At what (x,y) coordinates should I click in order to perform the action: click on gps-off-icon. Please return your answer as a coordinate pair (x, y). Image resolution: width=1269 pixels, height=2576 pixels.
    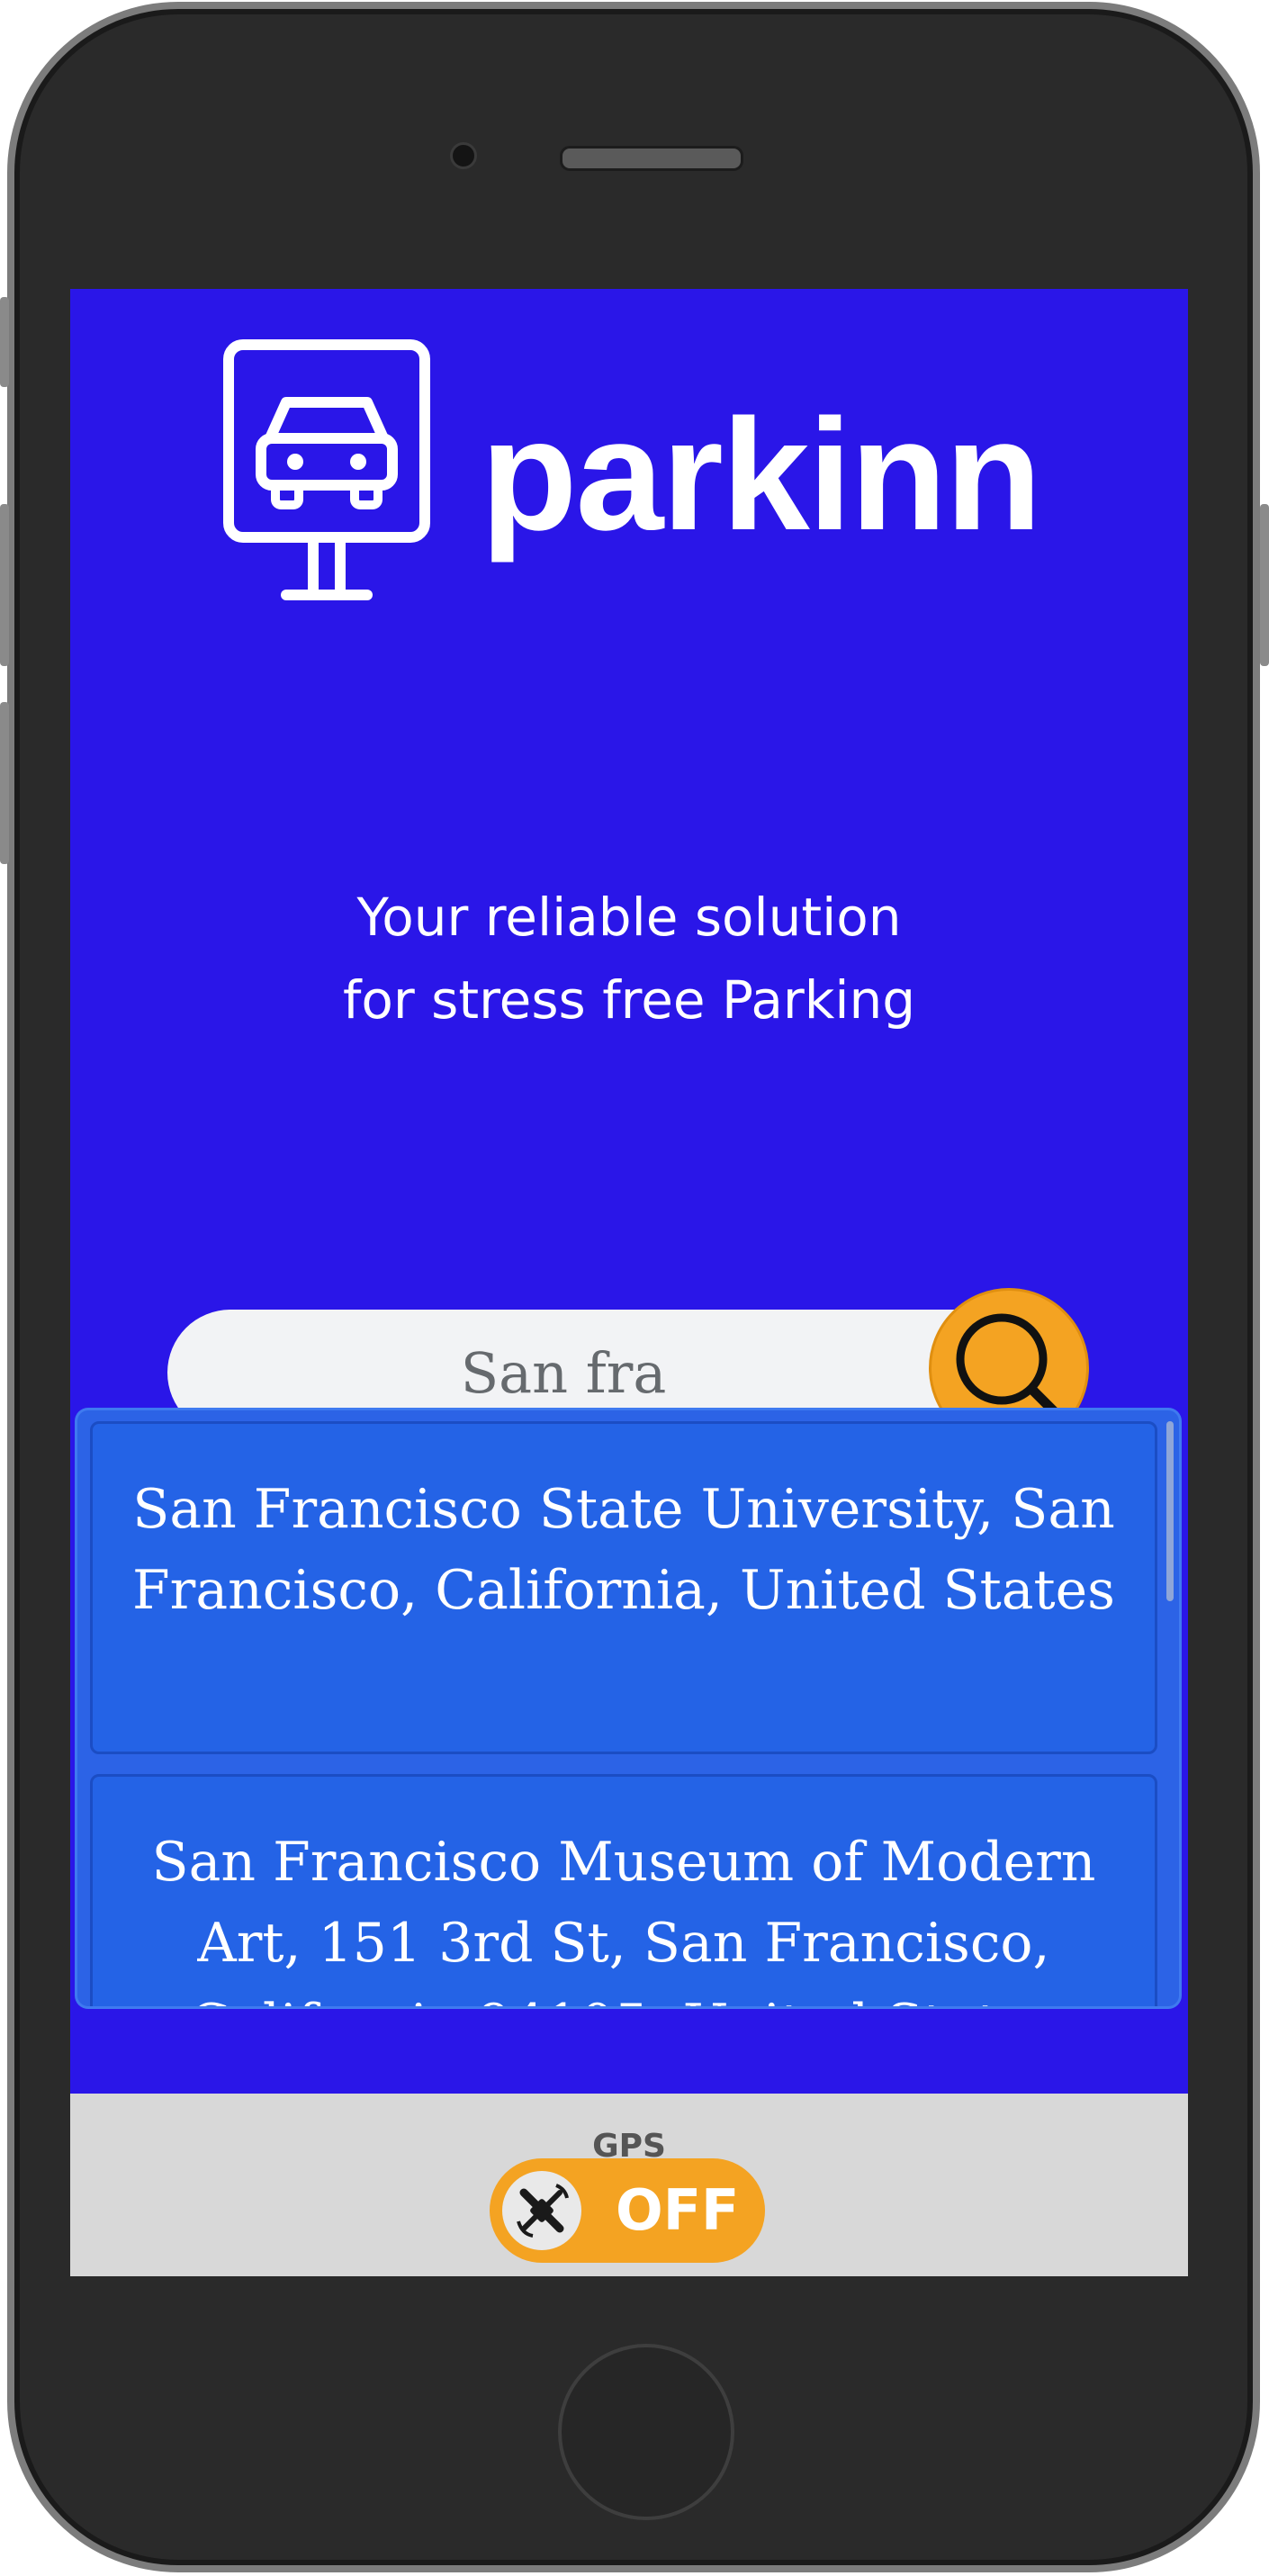
    Looking at the image, I should click on (543, 2211).